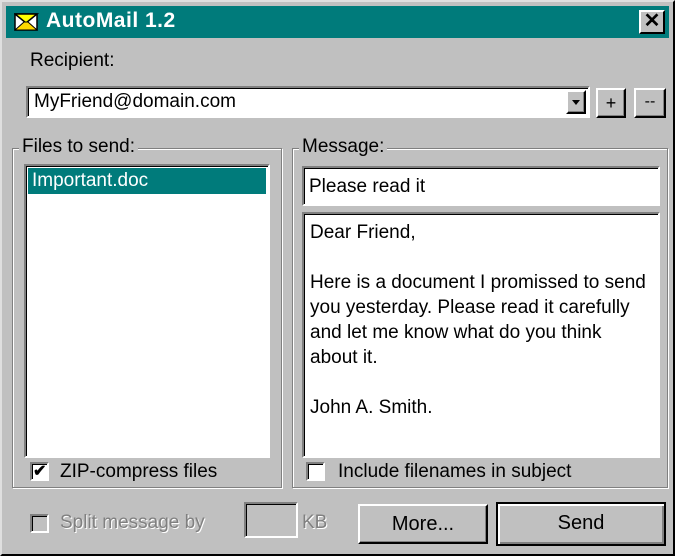  What do you see at coordinates (481, 186) in the screenshot?
I see `subject-field: Please read it` at bounding box center [481, 186].